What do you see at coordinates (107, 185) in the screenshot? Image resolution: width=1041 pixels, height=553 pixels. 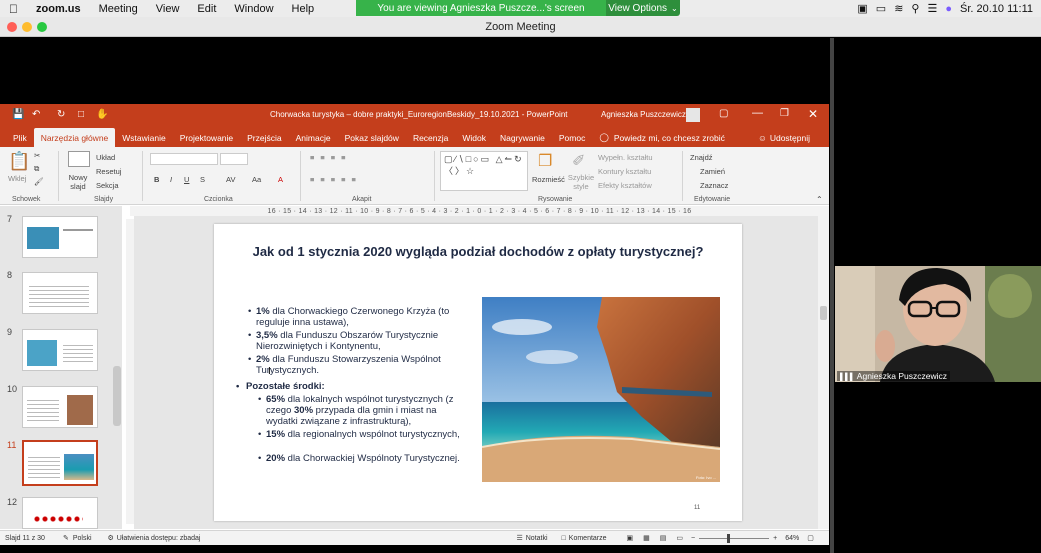 I see `section-button: Sekcja` at bounding box center [107, 185].